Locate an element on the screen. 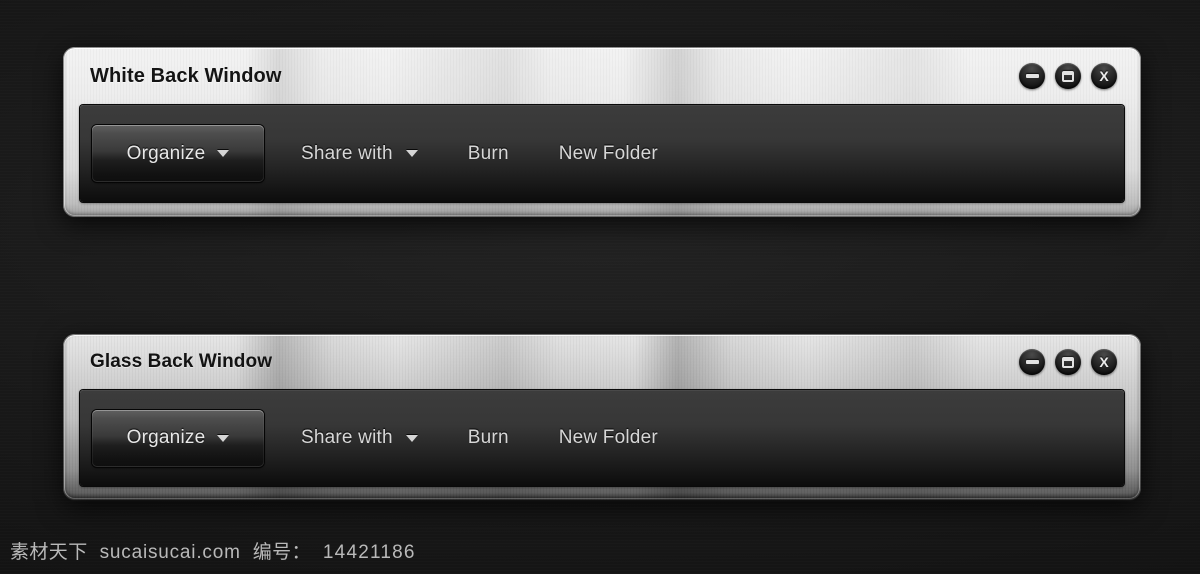 This screenshot has width=1200, height=574. watermark-id-value: 14421186 is located at coordinates (369, 552).